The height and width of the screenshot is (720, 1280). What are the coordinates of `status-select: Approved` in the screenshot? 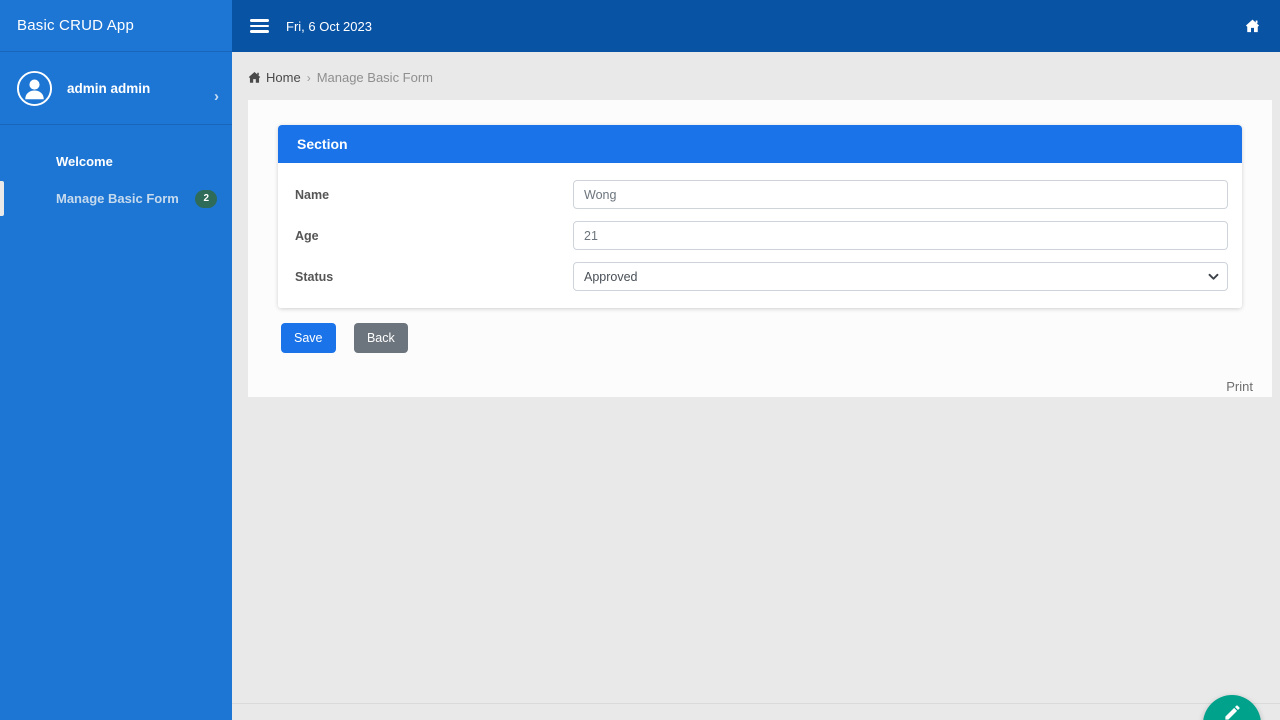 It's located at (900, 276).